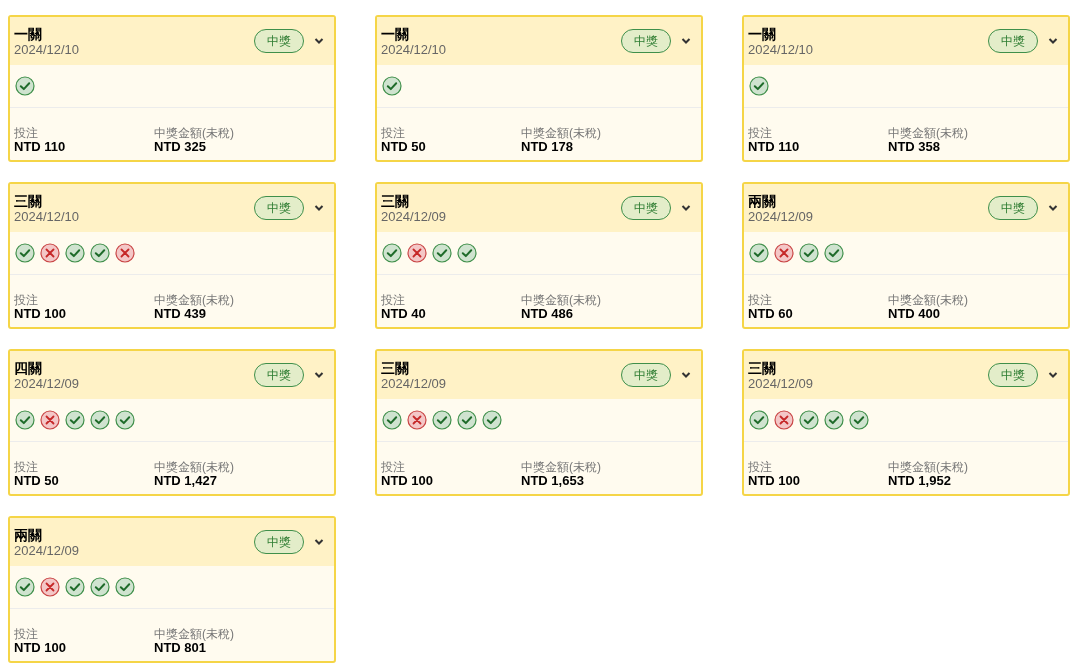 Image resolution: width=1080 pixels, height=671 pixels. What do you see at coordinates (914, 147) in the screenshot?
I see `prize-amount: NTD 358` at bounding box center [914, 147].